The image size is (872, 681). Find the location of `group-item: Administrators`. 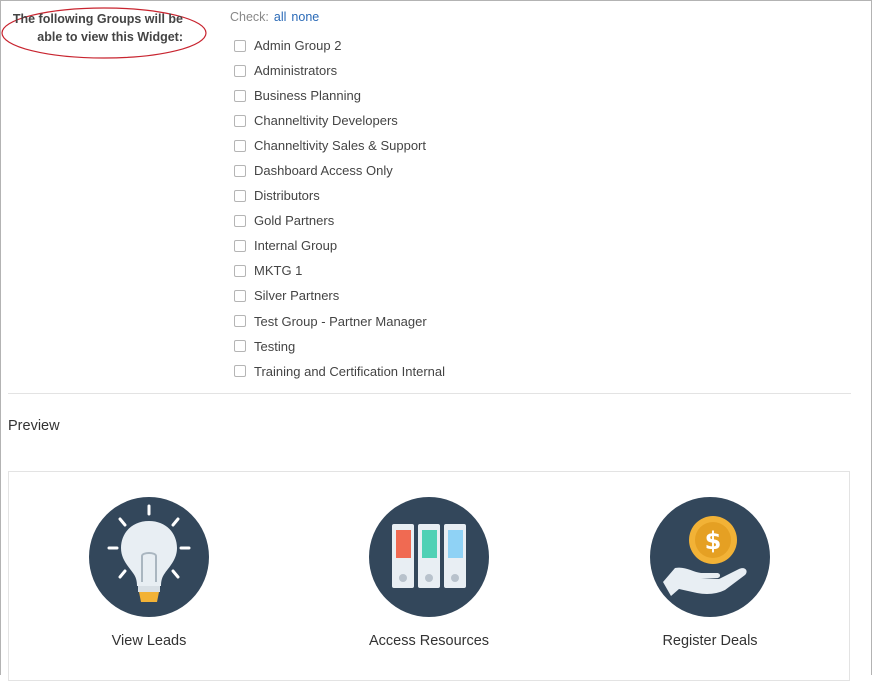

group-item: Administrators is located at coordinates (339, 70).